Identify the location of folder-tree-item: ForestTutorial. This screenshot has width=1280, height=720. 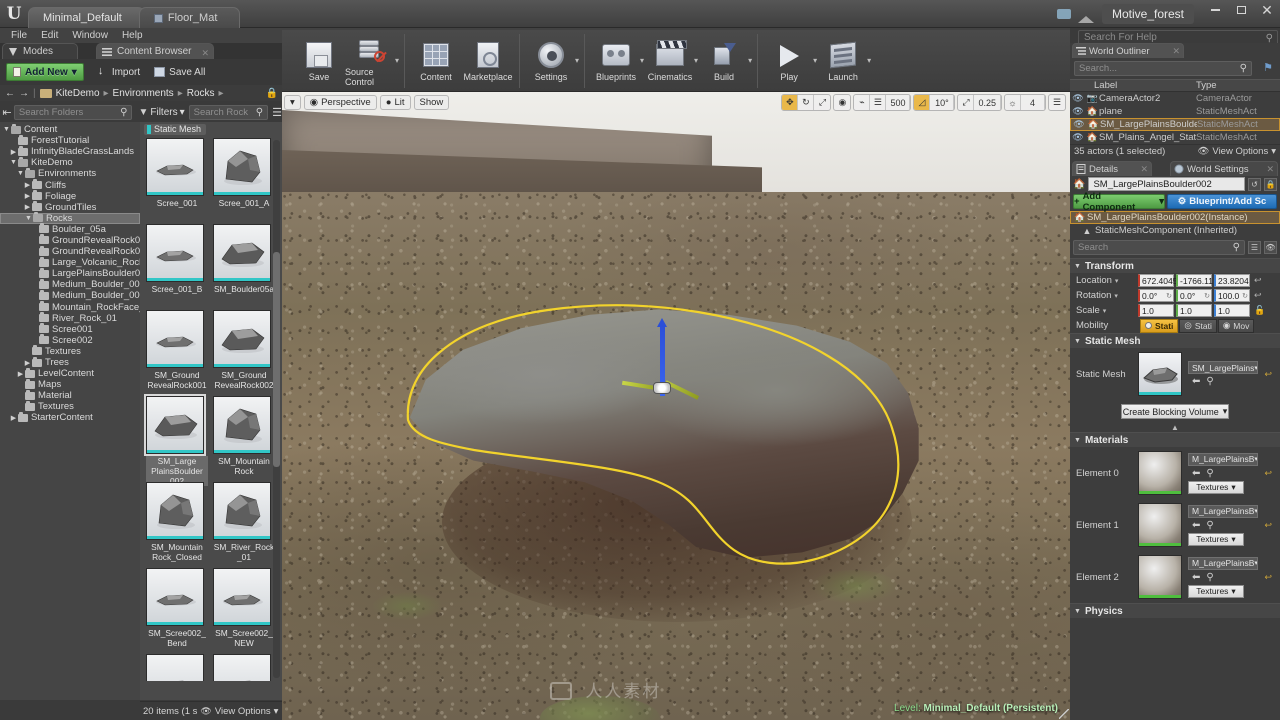
(70, 140).